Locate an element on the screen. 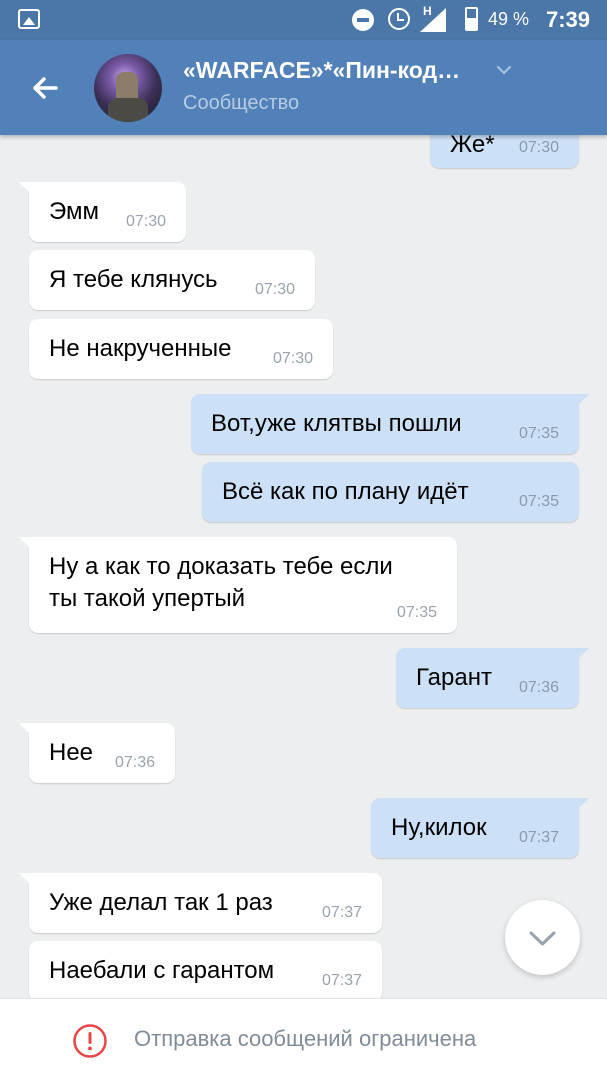 The image size is (607, 1081). message-outgoing: Вот,уже клятвы пошли 07:35 is located at coordinates (390, 424).